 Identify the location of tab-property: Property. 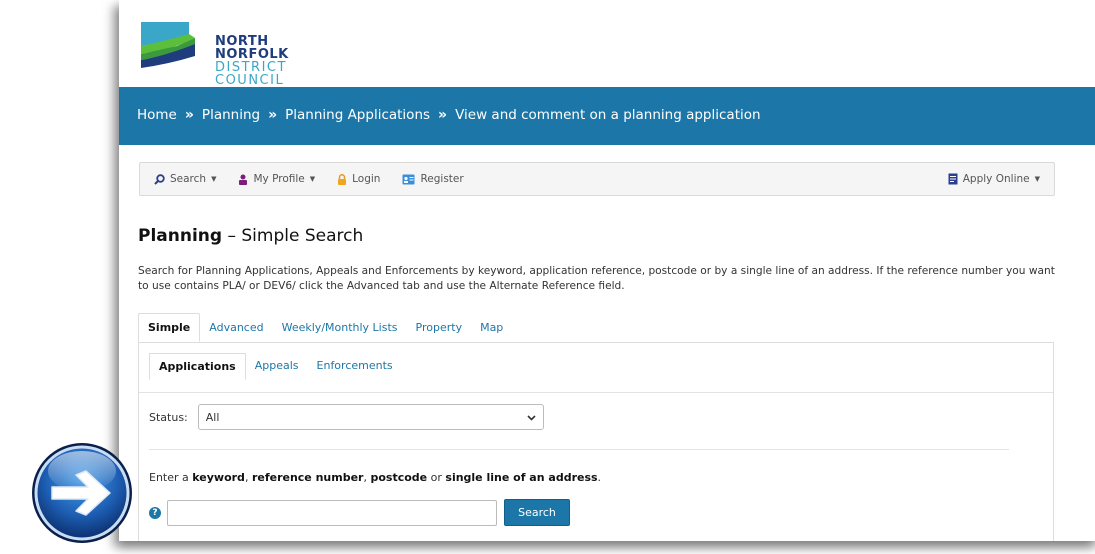
(439, 327).